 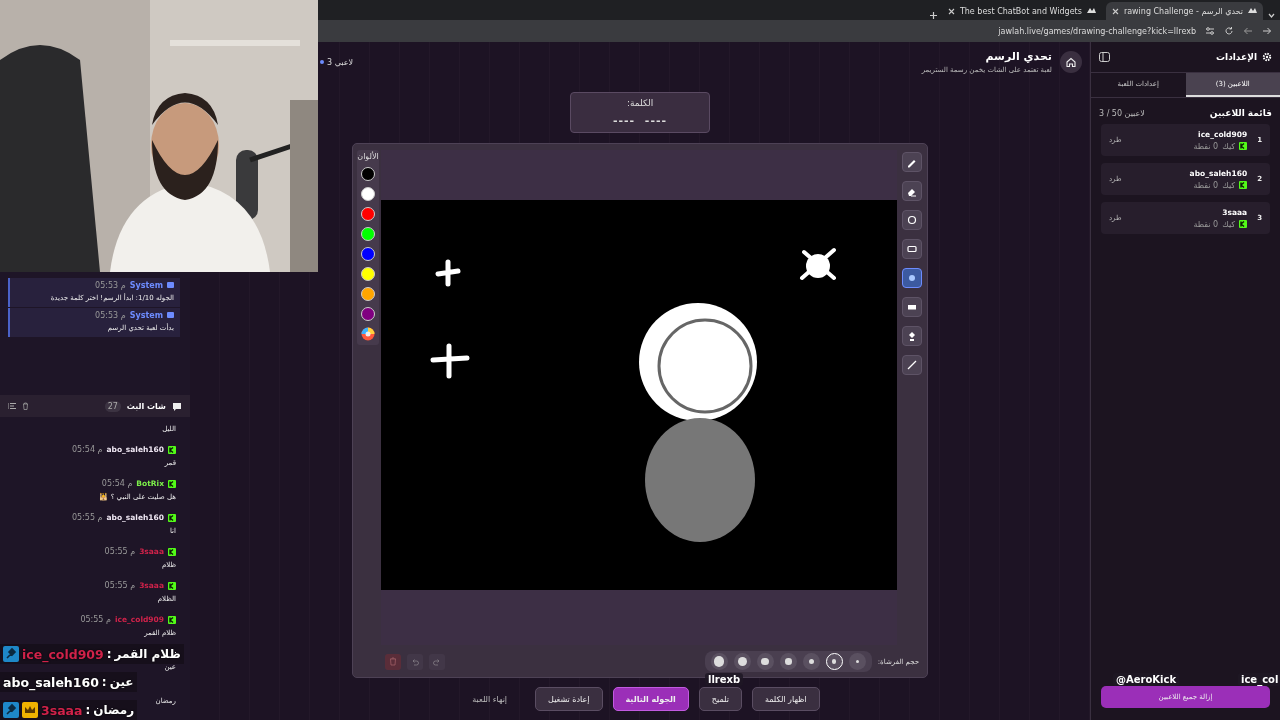 I want to click on line-tool-icon, so click(x=912, y=365).